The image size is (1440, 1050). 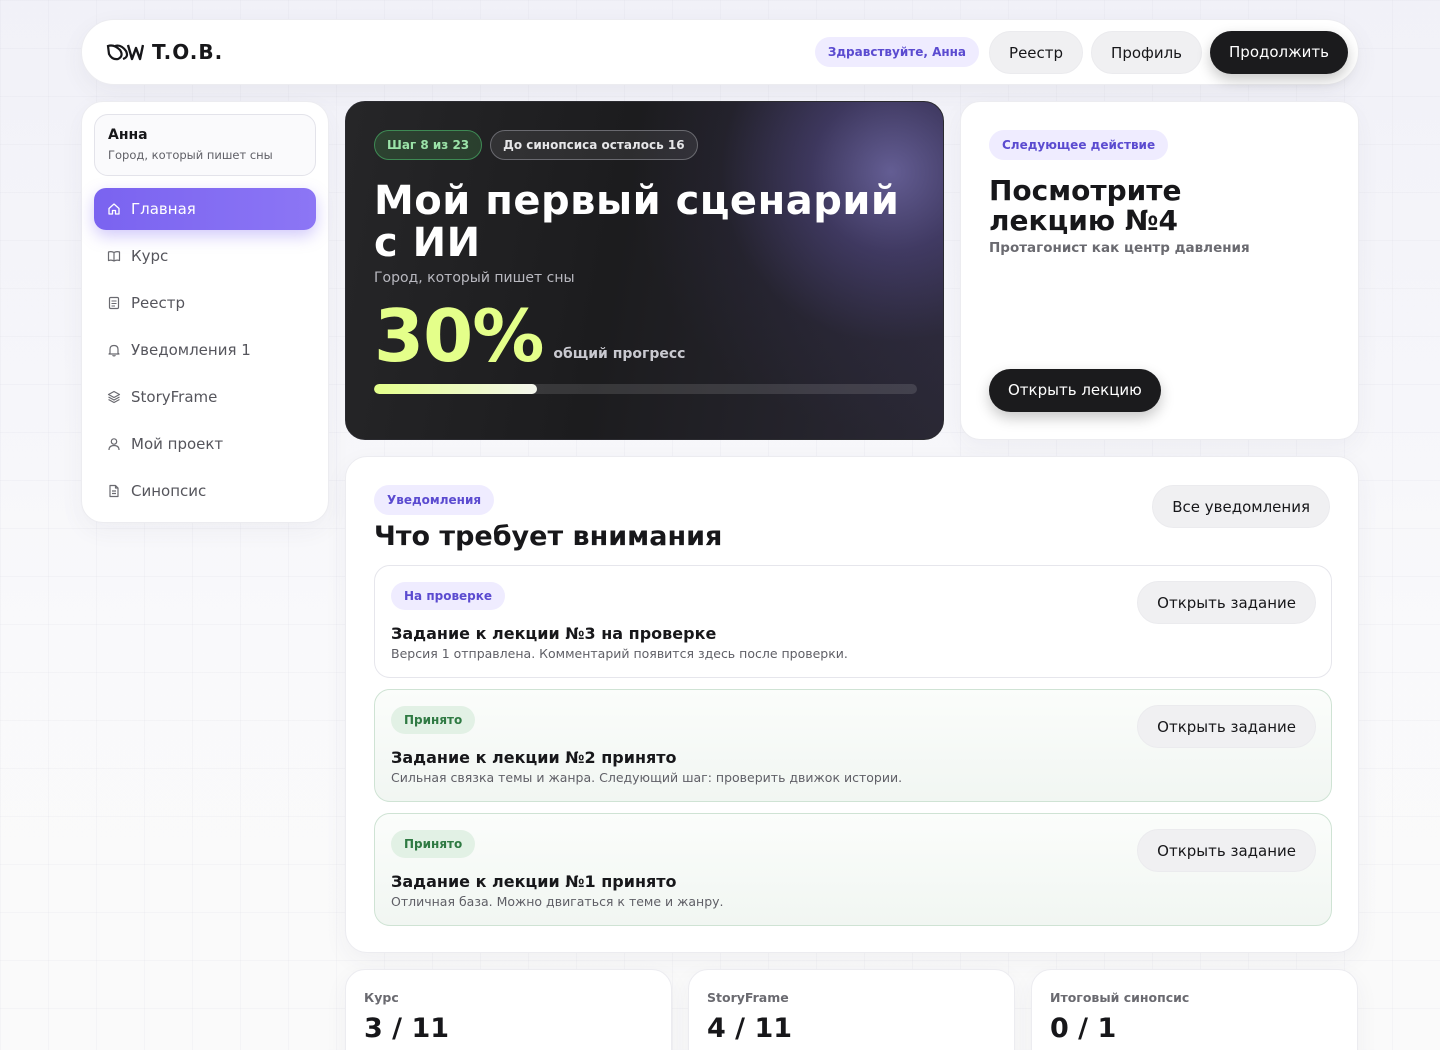 I want to click on open-lecture-button: Открыть лекцию, so click(x=1075, y=390).